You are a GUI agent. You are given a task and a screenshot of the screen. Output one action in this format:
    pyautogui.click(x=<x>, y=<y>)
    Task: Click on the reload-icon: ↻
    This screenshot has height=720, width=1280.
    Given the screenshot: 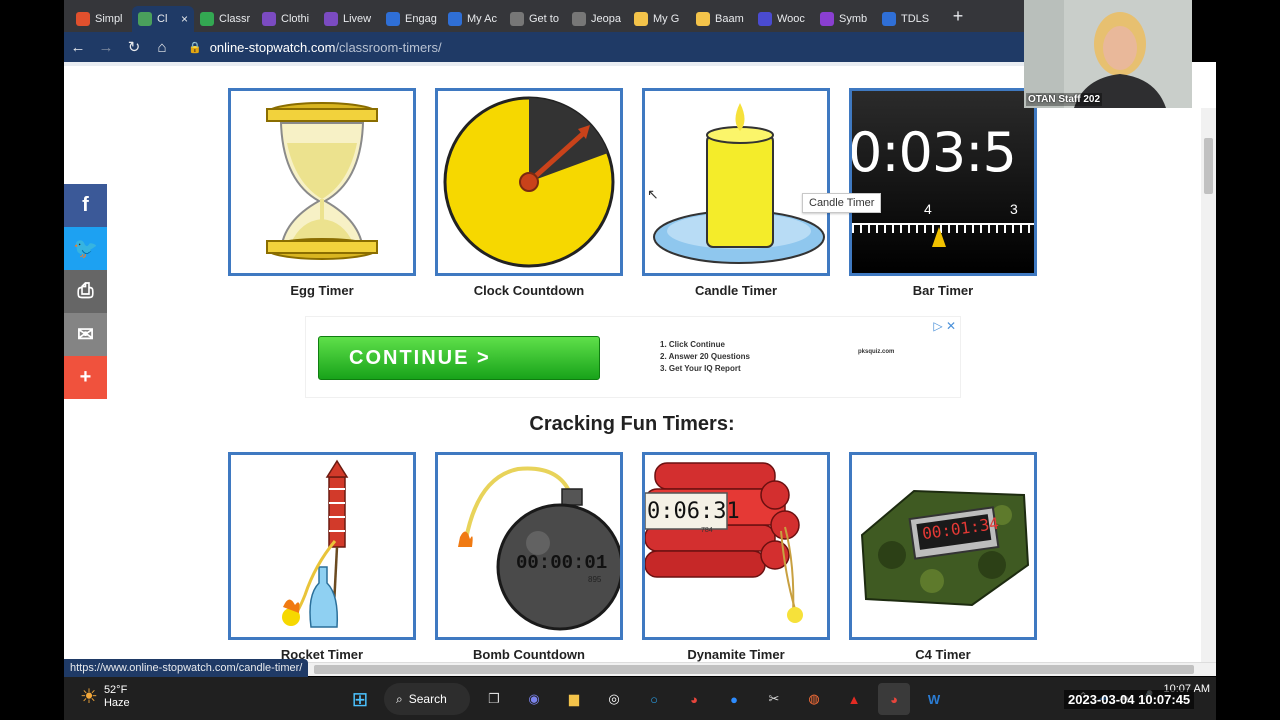 What is the action you would take?
    pyautogui.click(x=134, y=47)
    